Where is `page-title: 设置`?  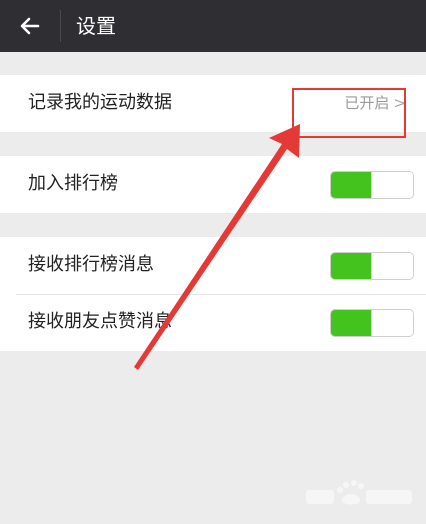 page-title: 设置 is located at coordinates (96, 26).